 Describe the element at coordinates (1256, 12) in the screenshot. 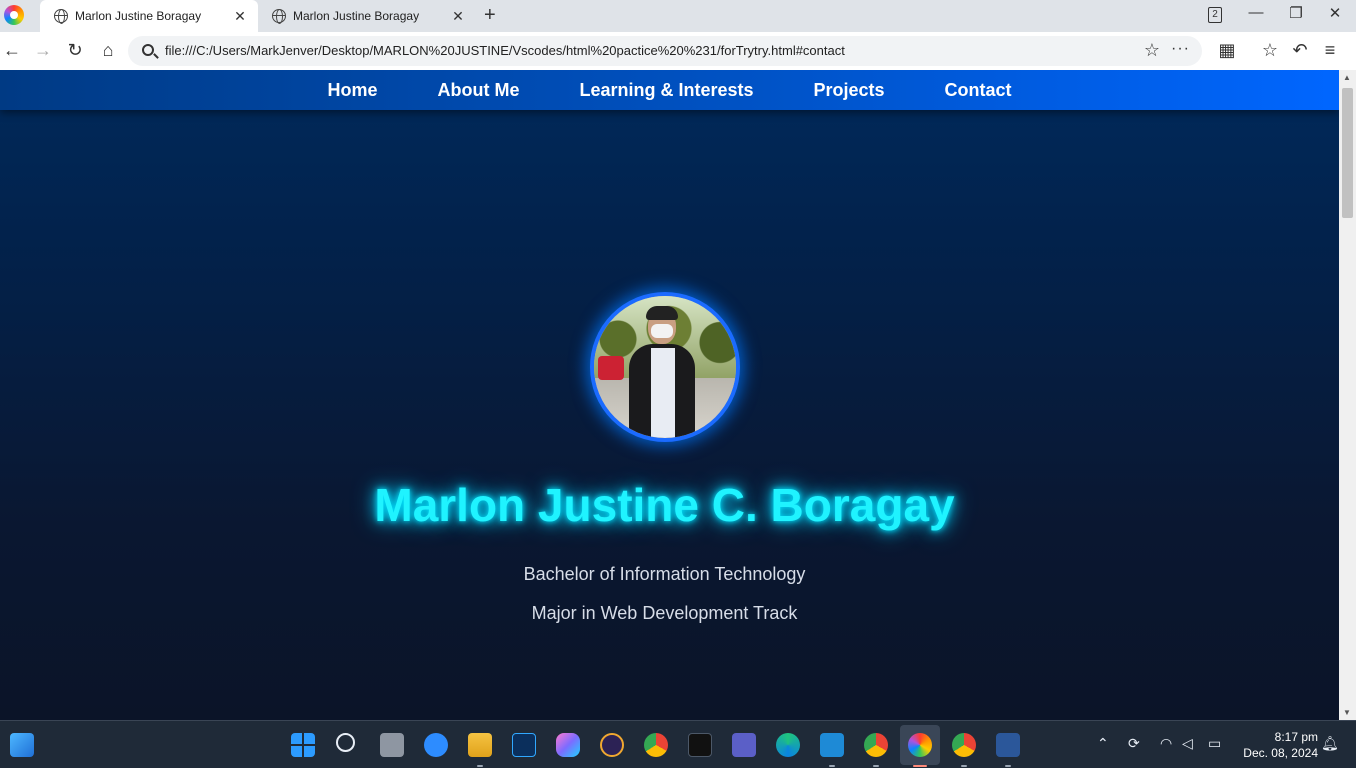

I see `minimize-button: —` at that location.